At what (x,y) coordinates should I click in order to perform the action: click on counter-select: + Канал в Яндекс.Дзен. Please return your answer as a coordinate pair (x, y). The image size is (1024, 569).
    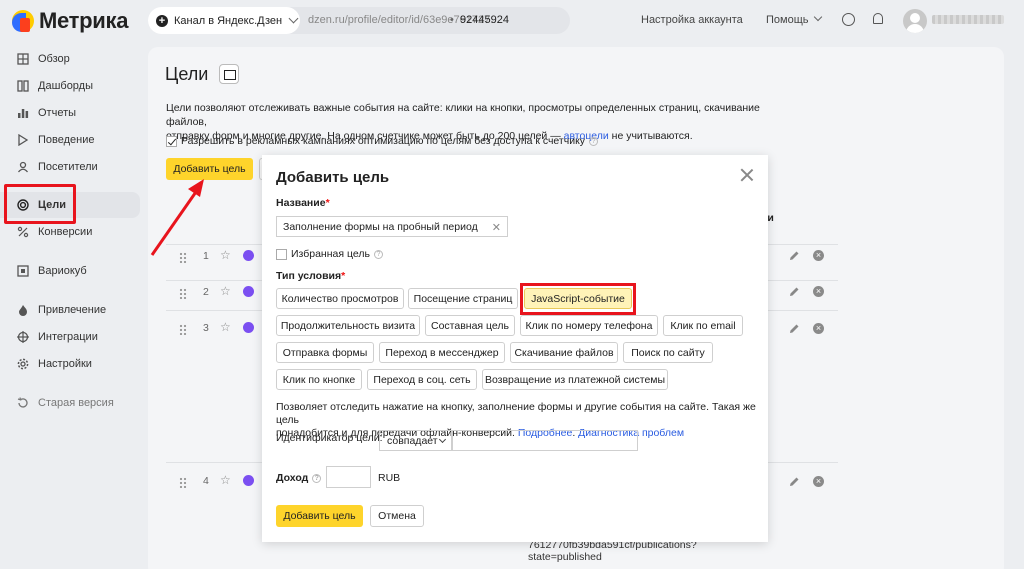
    Looking at the image, I should click on (224, 20).